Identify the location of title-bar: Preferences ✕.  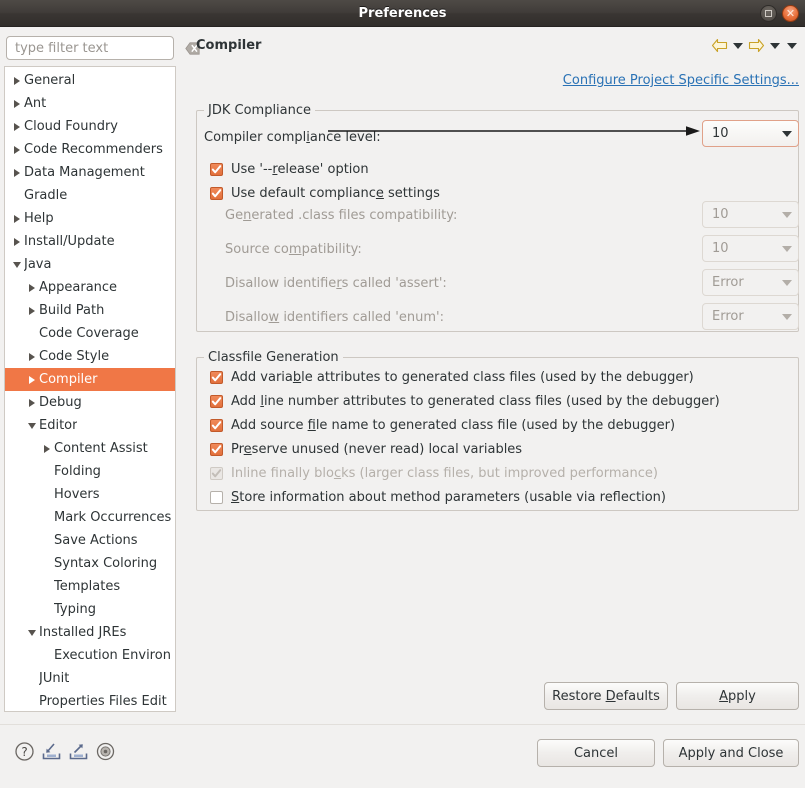
(402, 13).